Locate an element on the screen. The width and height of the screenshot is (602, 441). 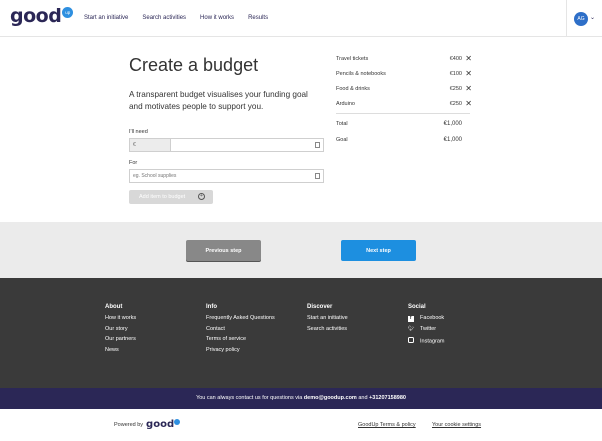
budget-divider is located at coordinates (403, 113).